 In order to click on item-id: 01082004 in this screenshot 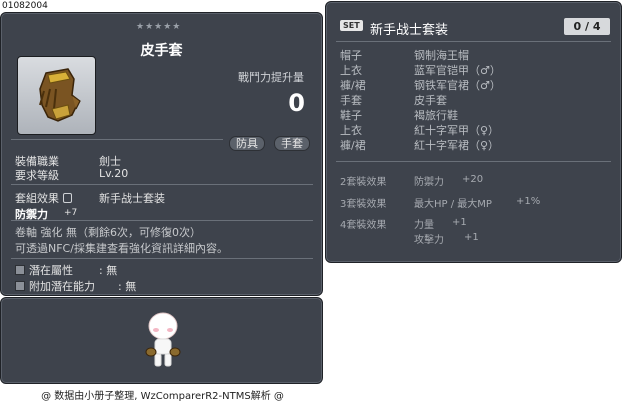, I will do `click(25, 6)`.